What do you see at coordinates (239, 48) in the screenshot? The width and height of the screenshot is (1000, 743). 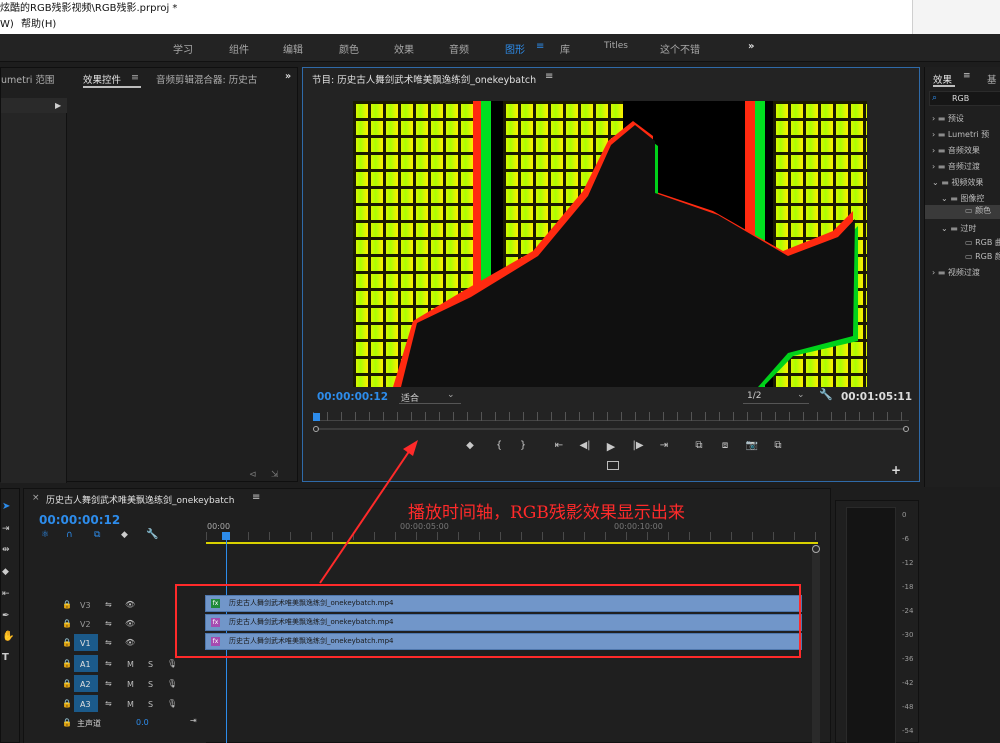 I see `workspace-assembly: 组件` at bounding box center [239, 48].